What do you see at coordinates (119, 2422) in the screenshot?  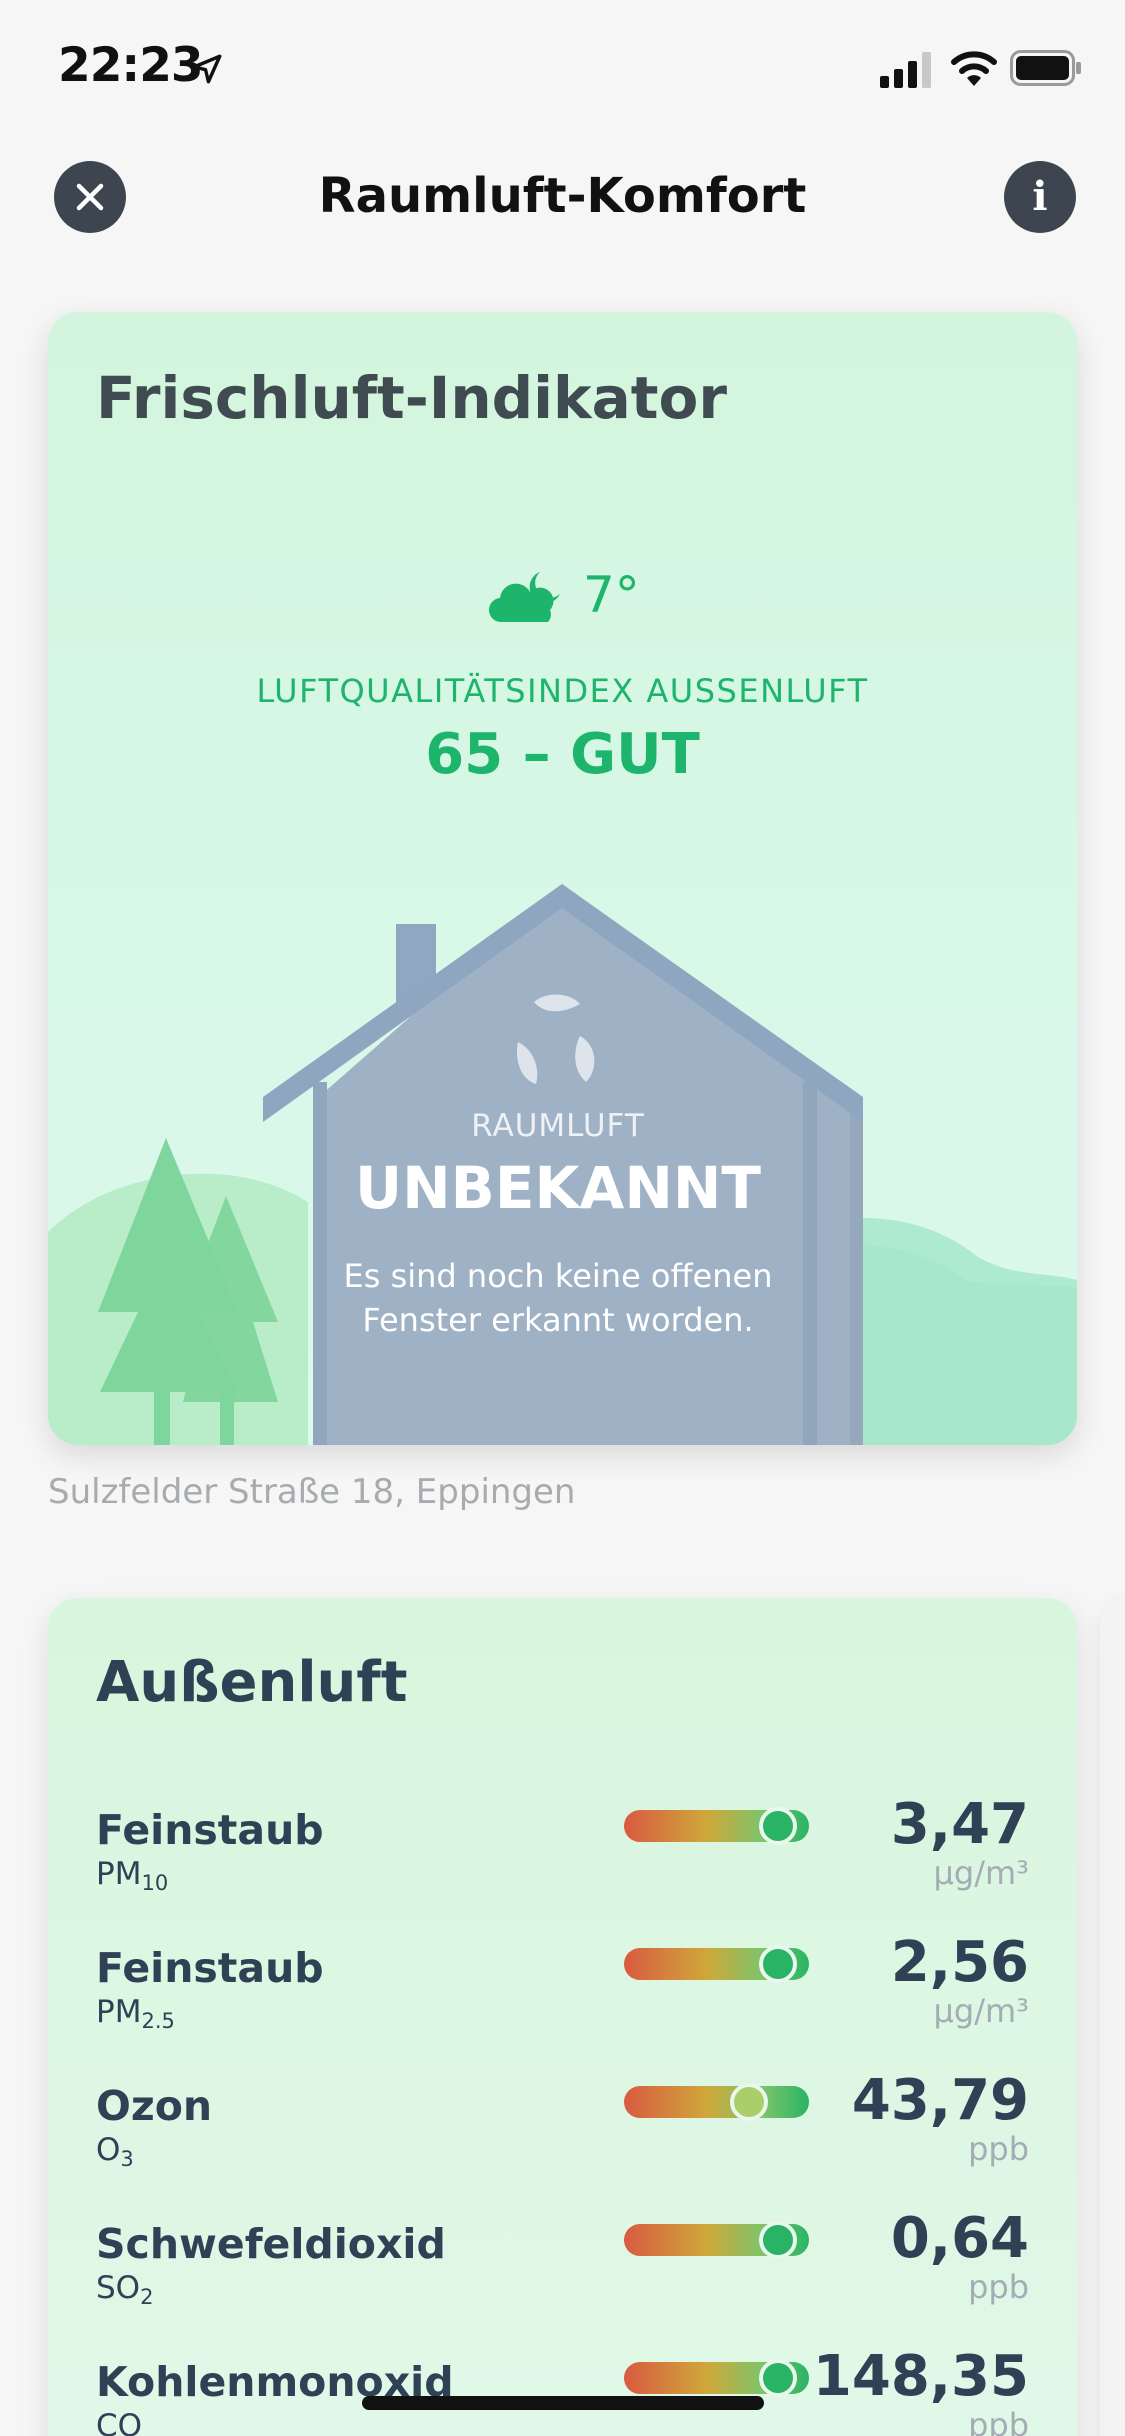 I see `pollutant-formula: CO` at bounding box center [119, 2422].